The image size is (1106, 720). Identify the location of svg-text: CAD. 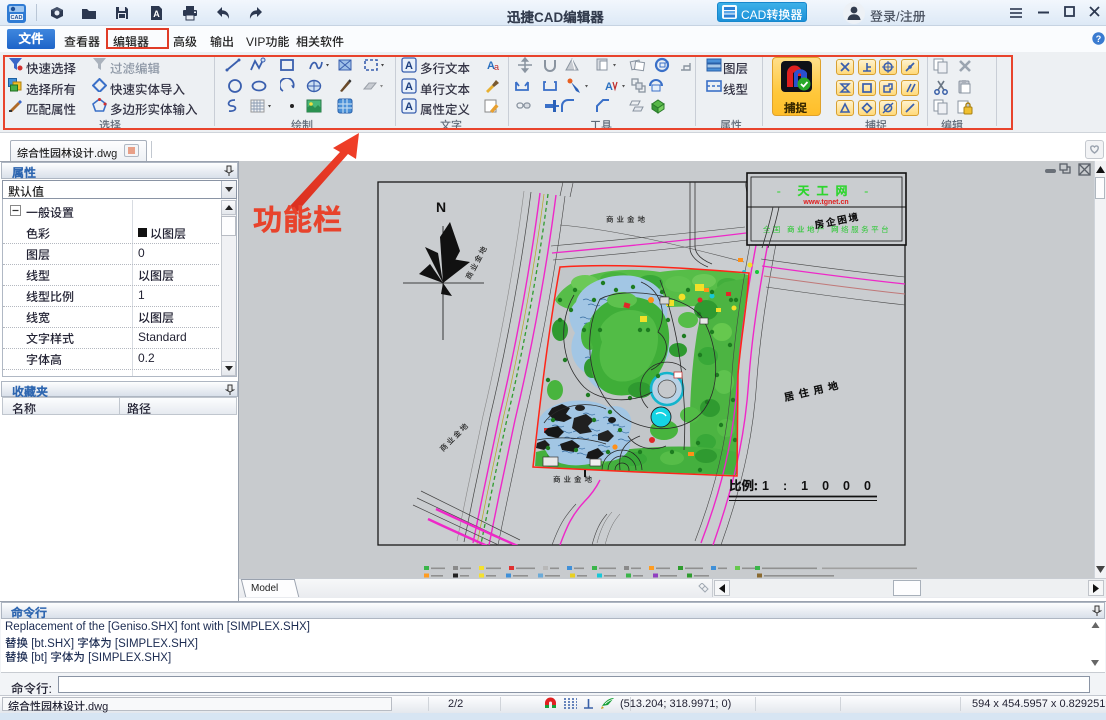
(17, 18).